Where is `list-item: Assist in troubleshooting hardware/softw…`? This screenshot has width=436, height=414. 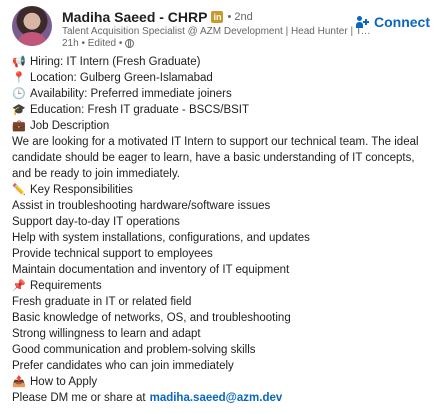
list-item: Assist in troubleshooting hardware/softw… is located at coordinates (141, 206).